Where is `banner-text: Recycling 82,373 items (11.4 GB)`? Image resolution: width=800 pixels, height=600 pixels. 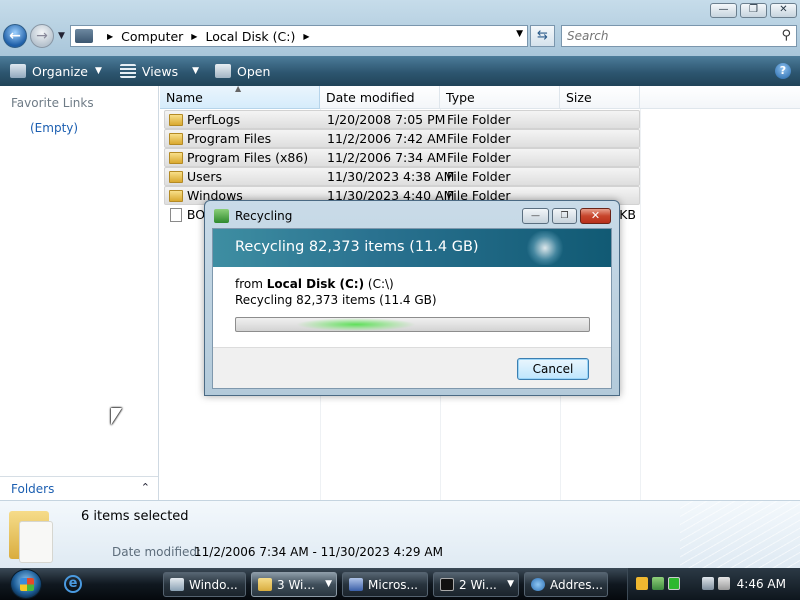 banner-text: Recycling 82,373 items (11.4 GB) is located at coordinates (357, 247).